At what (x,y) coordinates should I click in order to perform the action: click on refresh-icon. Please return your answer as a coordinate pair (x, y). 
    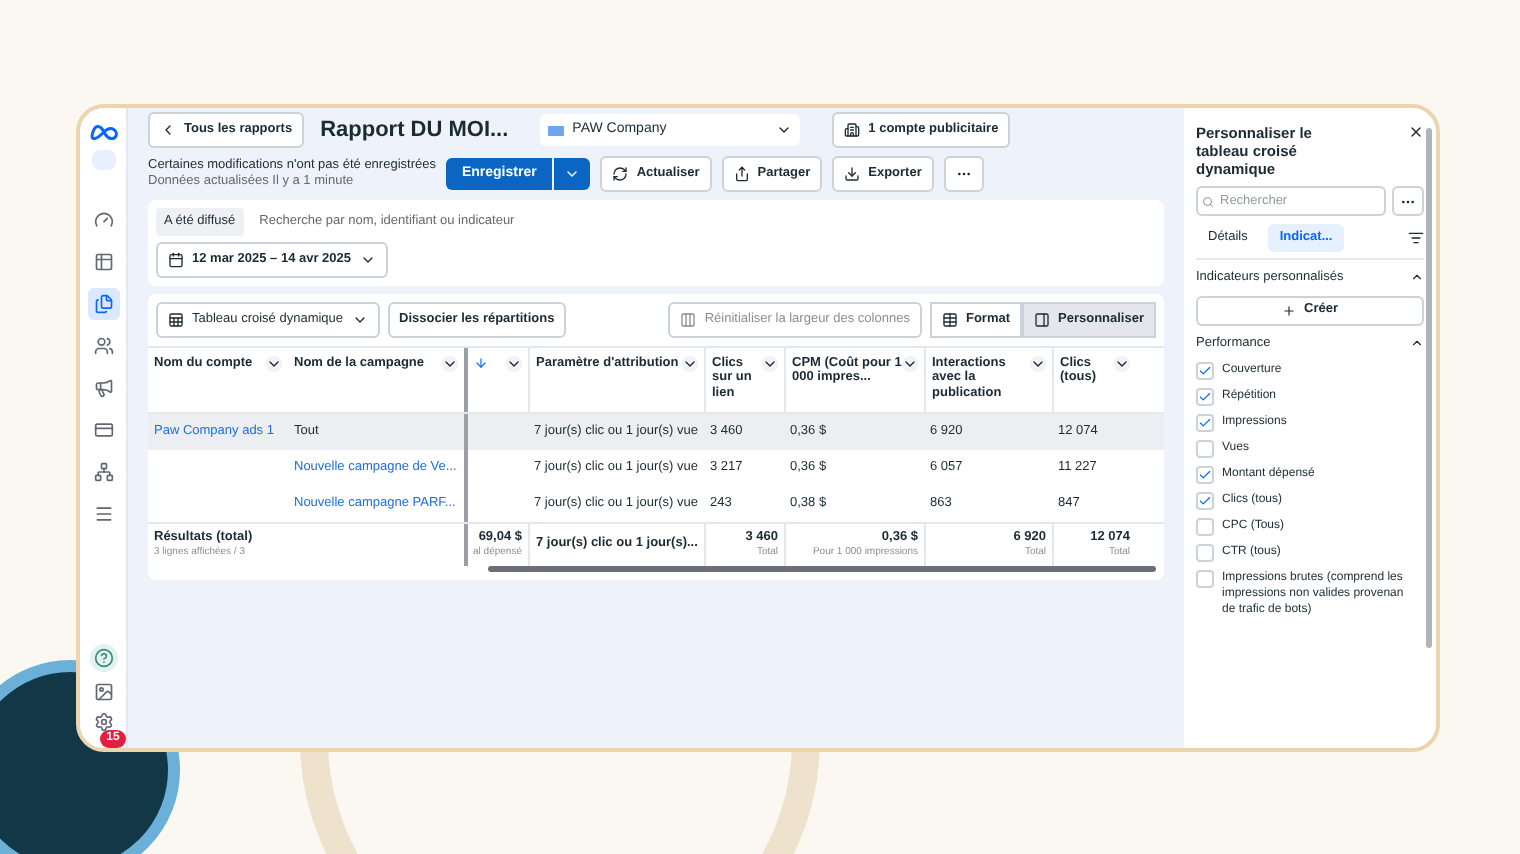
    Looking at the image, I should click on (620, 174).